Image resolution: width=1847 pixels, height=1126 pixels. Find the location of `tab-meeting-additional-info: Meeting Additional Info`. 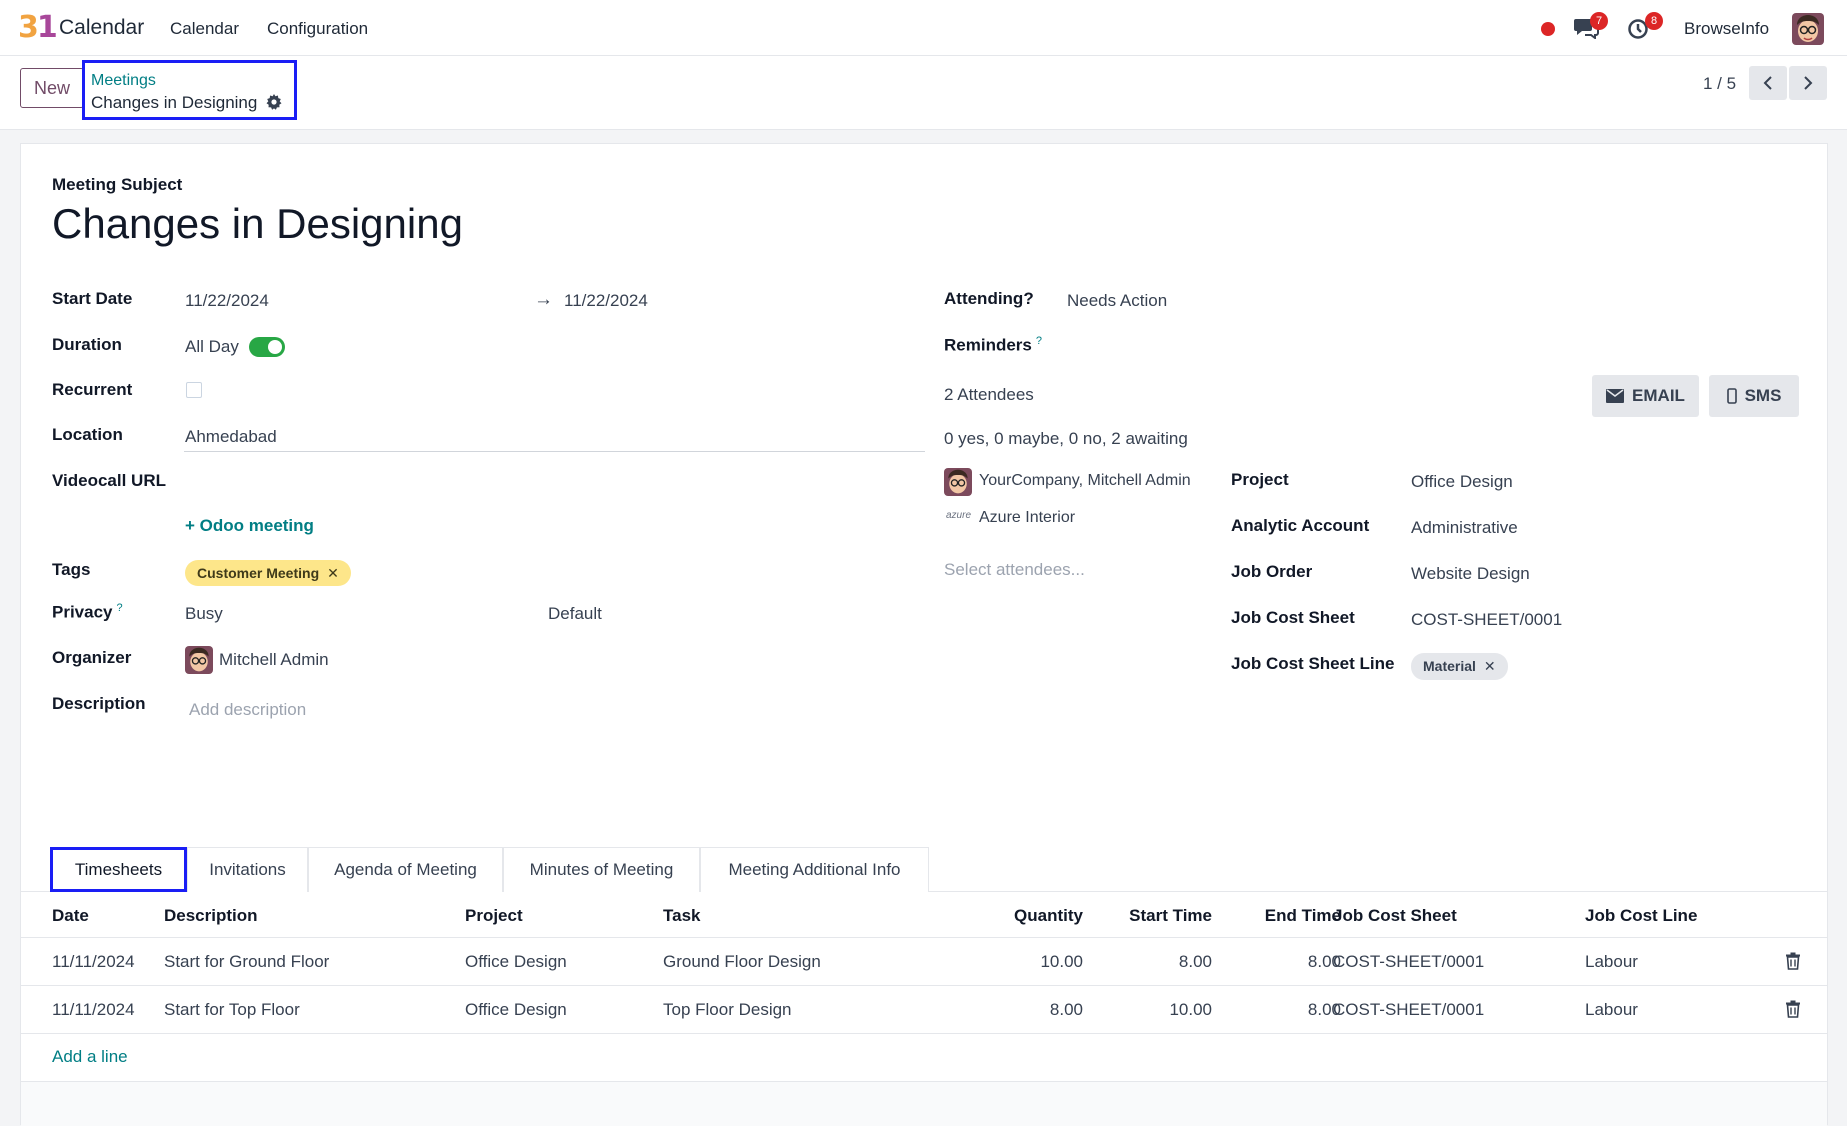

tab-meeting-additional-info: Meeting Additional Info is located at coordinates (814, 869).